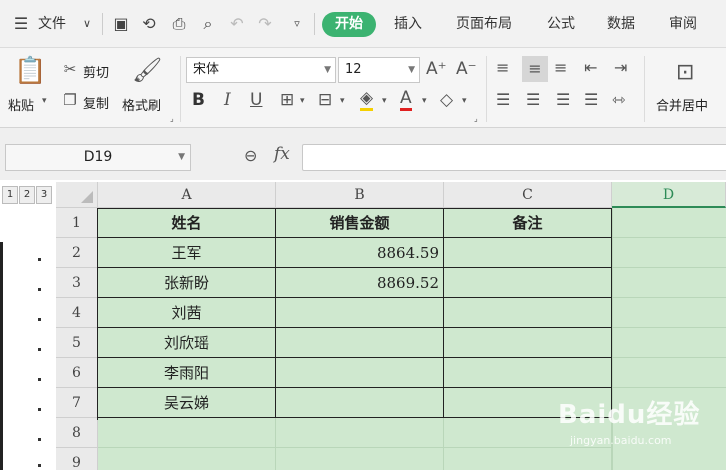 The height and width of the screenshot is (470, 726). What do you see at coordinates (528, 343) in the screenshot?
I see `cell-c5` at bounding box center [528, 343].